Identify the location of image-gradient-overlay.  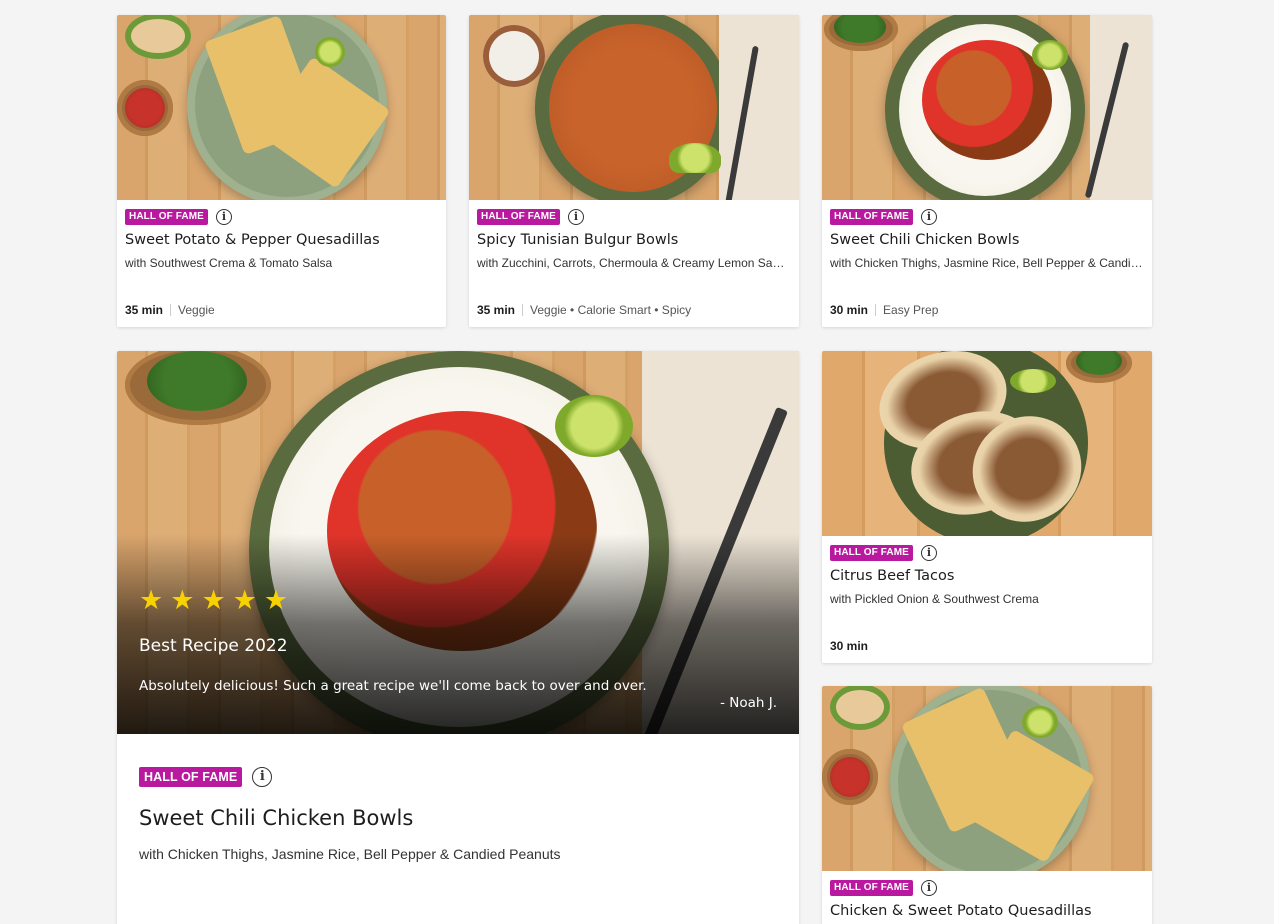
(458, 634).